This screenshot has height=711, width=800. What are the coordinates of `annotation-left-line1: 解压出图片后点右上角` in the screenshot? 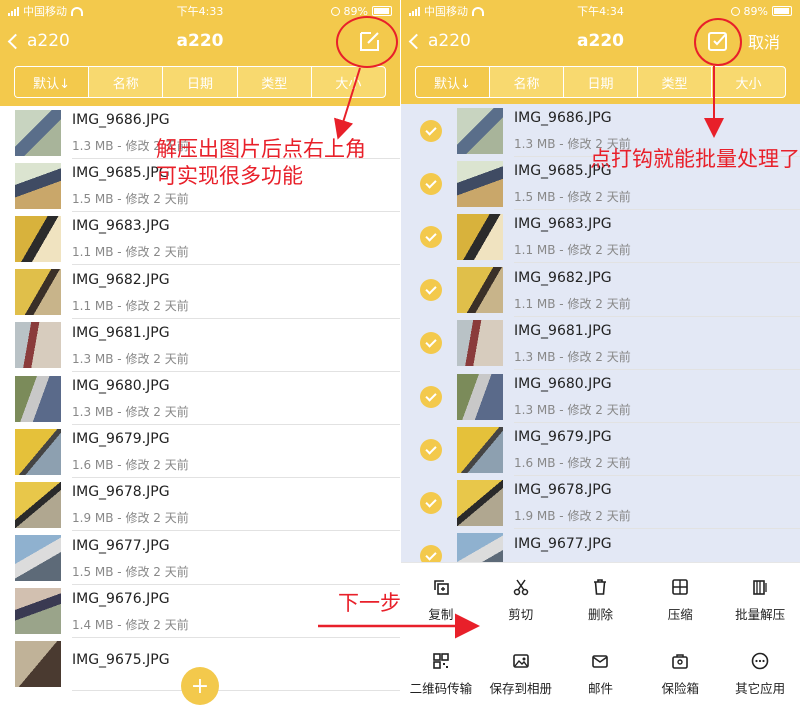 It's located at (261, 149).